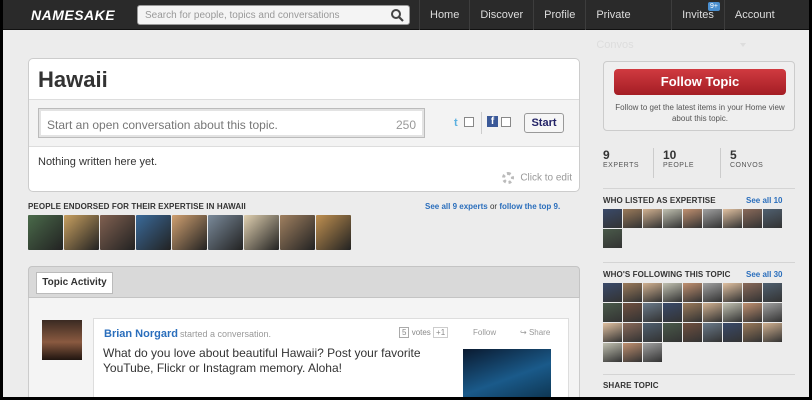 This screenshot has width=812, height=400. Describe the element at coordinates (397, 15) in the screenshot. I see `search-icon` at that location.